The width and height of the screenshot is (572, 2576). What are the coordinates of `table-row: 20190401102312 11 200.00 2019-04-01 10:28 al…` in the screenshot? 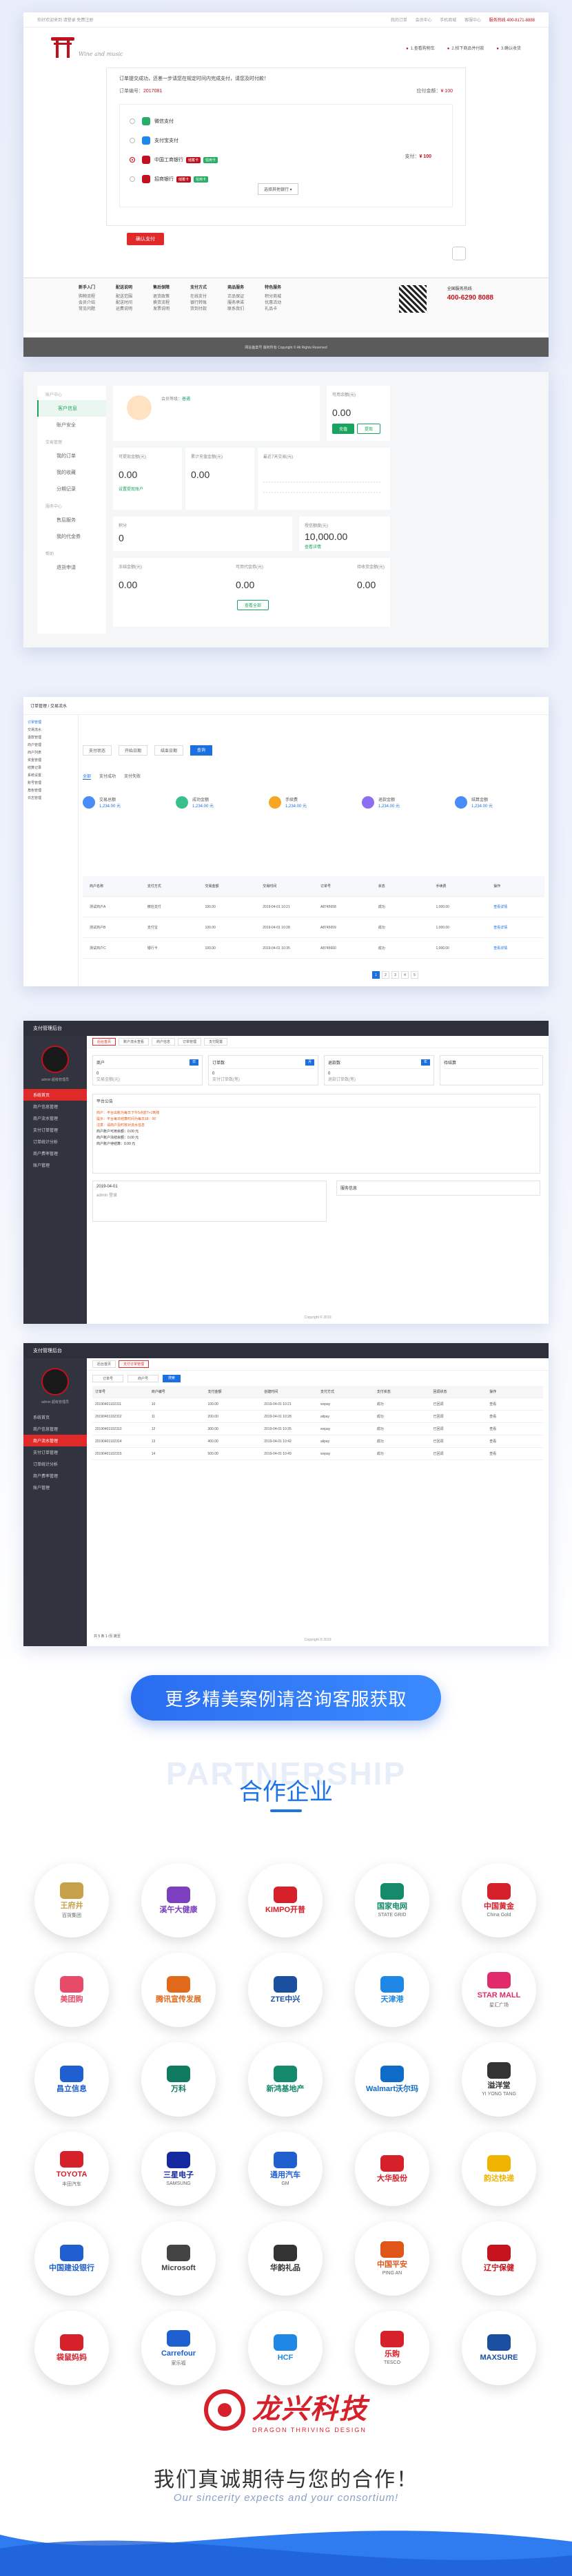 It's located at (317, 1417).